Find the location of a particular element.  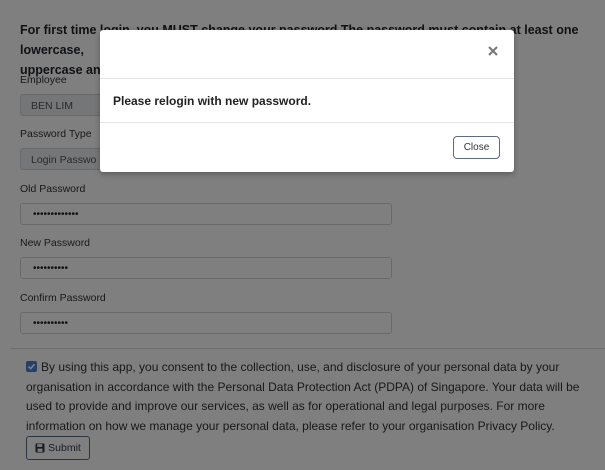

dialog-header is located at coordinates (307, 54).